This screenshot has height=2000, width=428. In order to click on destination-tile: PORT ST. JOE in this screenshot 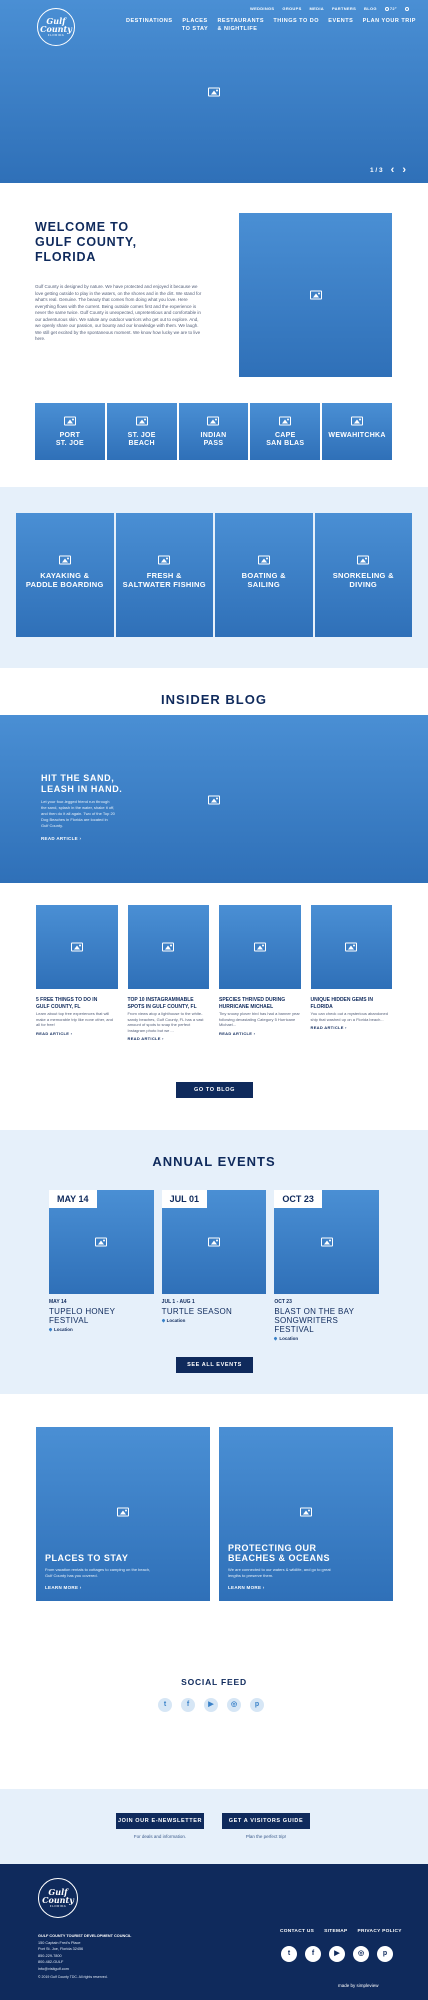, I will do `click(70, 431)`.